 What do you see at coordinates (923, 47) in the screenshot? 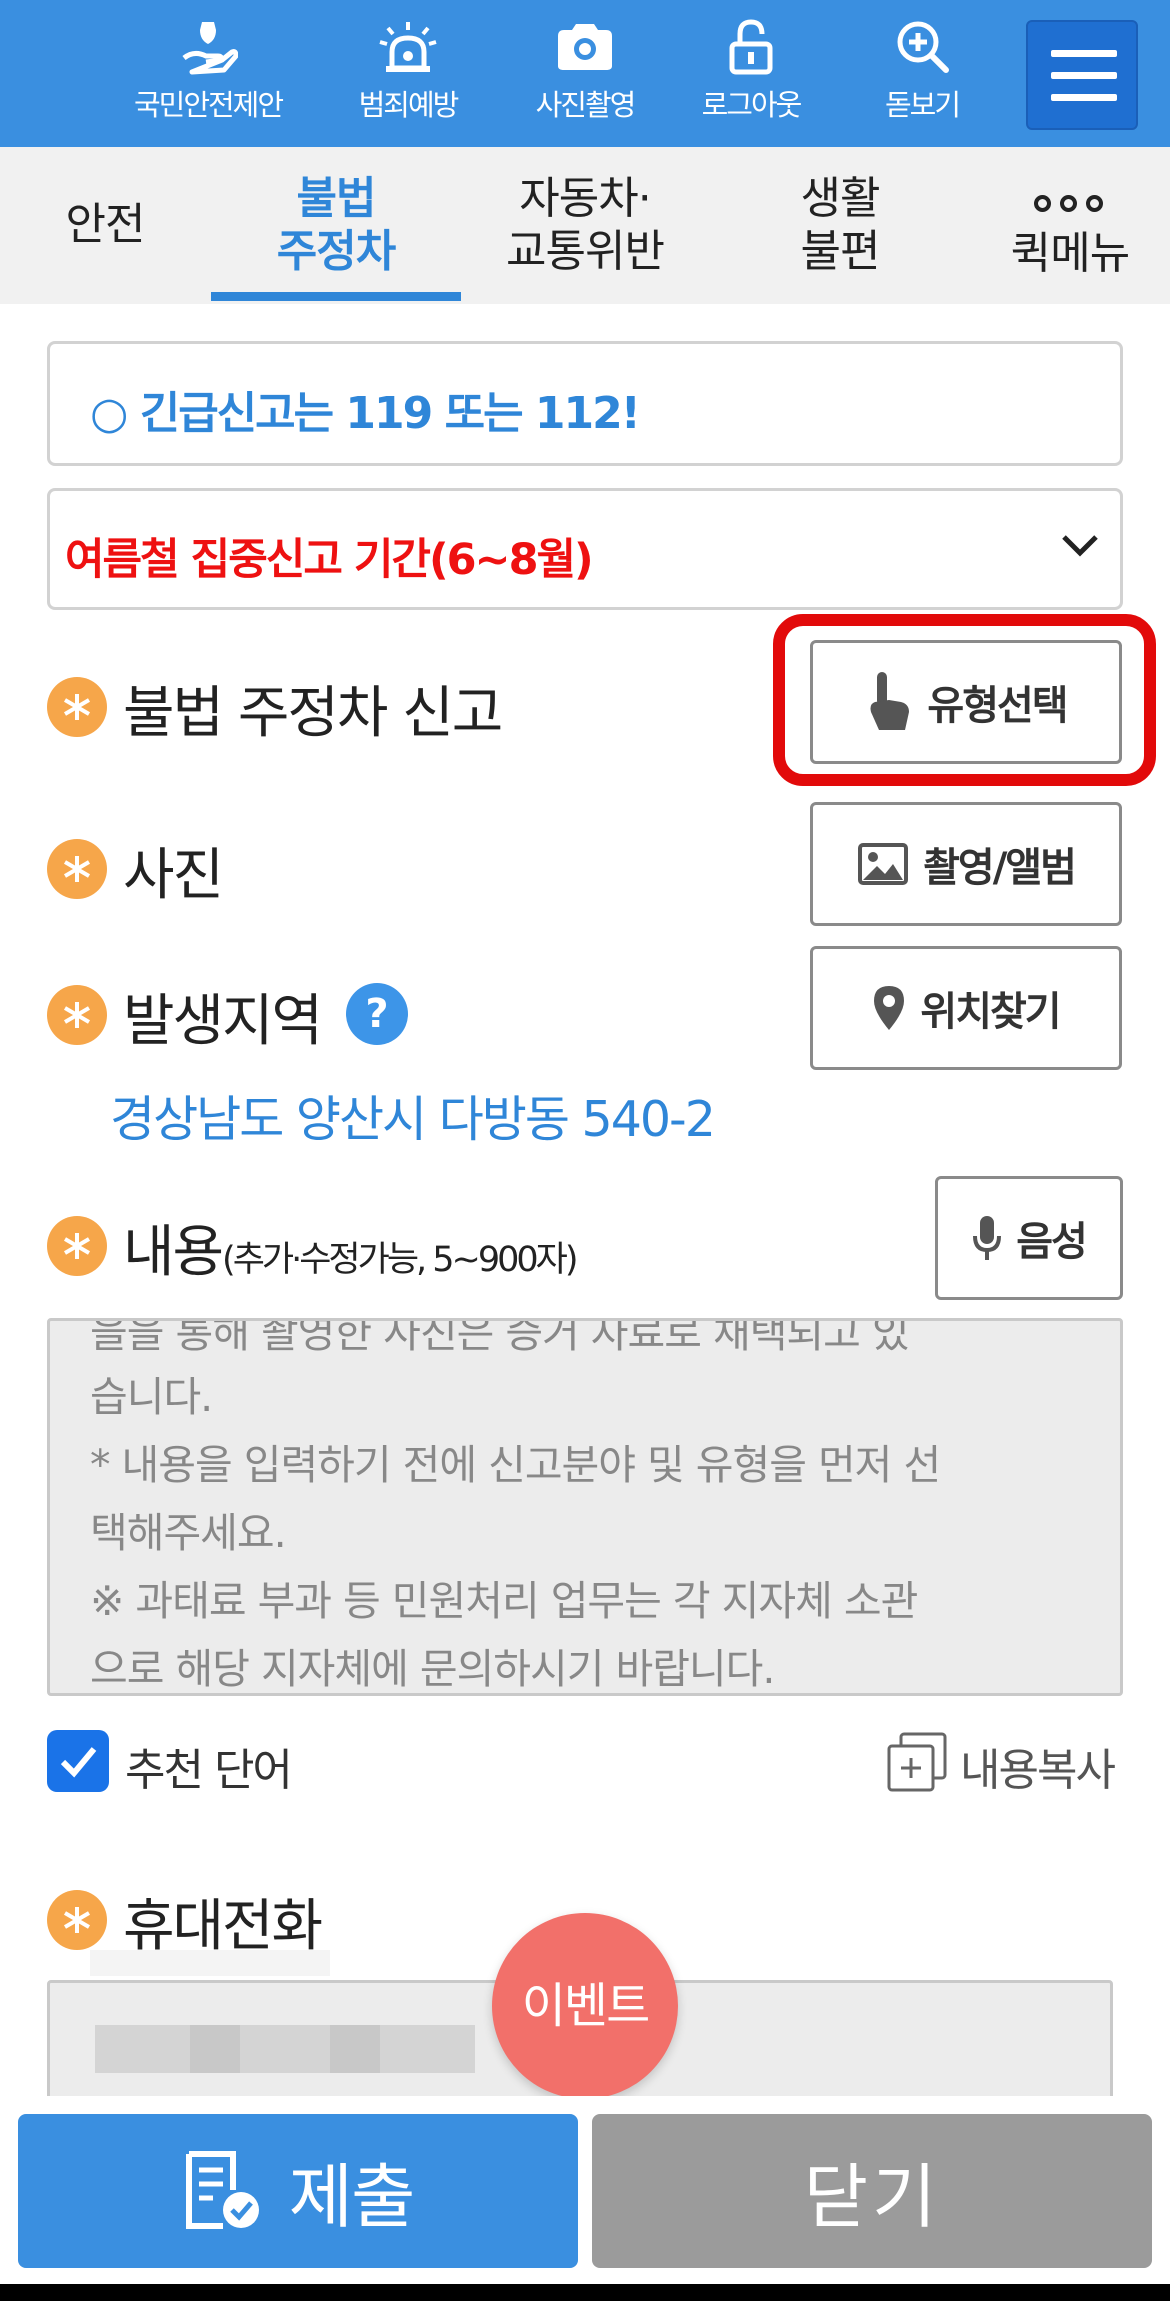
I see `magnifier-plus-icon` at bounding box center [923, 47].